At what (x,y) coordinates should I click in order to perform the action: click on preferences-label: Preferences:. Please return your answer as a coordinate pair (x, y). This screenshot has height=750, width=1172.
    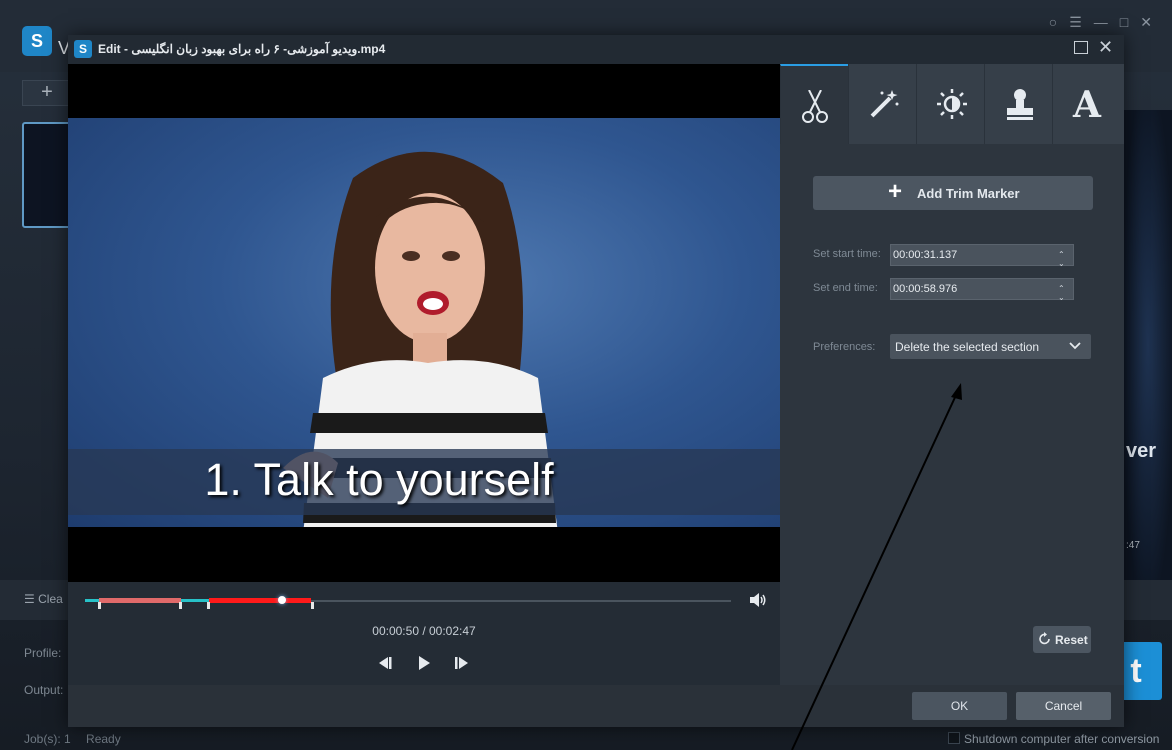
    Looking at the image, I should click on (844, 347).